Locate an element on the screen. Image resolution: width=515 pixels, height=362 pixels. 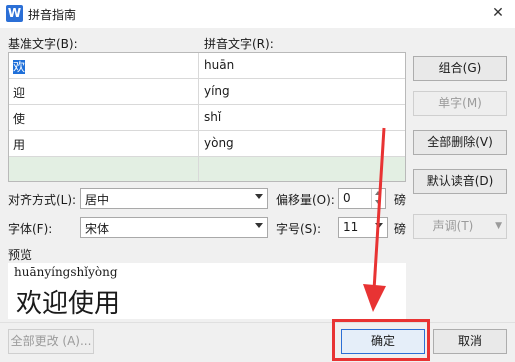
arrow-head is located at coordinates (374, 298).